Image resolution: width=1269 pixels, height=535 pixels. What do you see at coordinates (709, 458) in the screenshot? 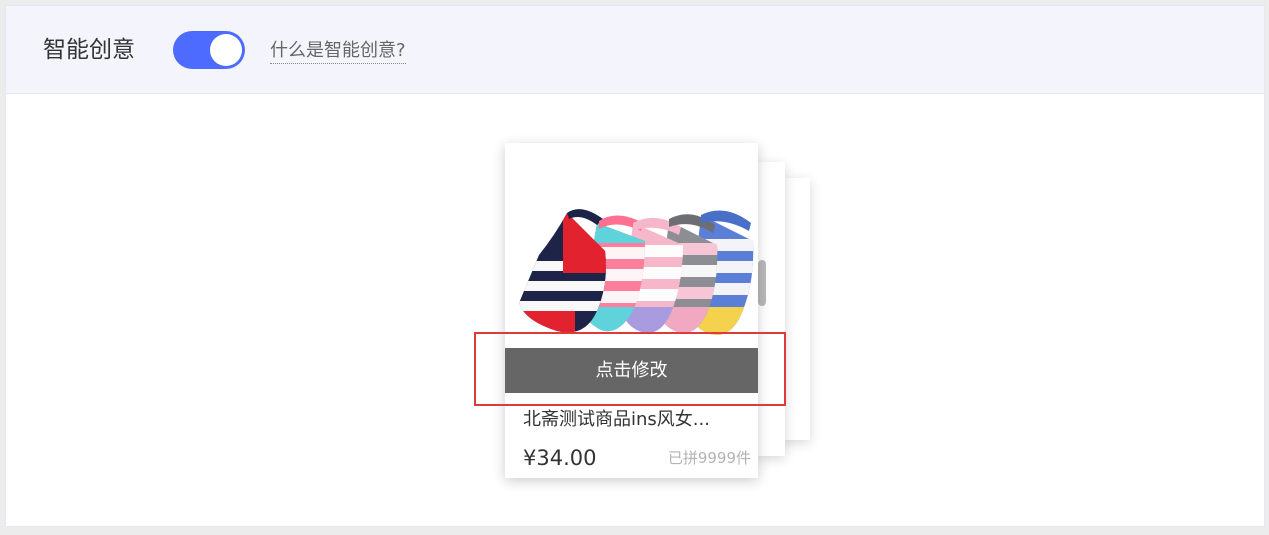
I see `group-buy-count: 已拼9999件` at bounding box center [709, 458].